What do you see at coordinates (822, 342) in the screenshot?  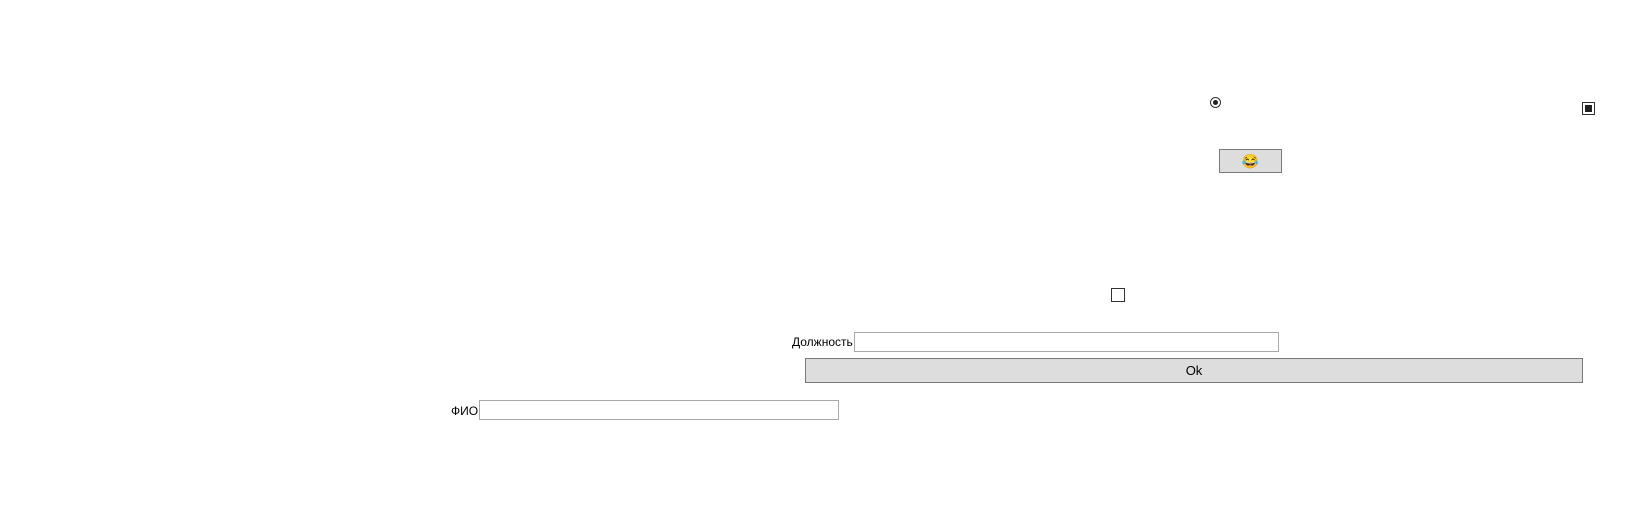 I see `position-label: Должность` at bounding box center [822, 342].